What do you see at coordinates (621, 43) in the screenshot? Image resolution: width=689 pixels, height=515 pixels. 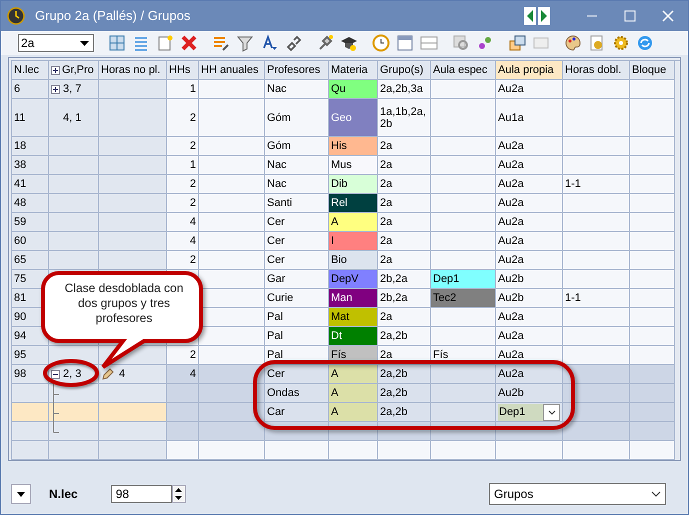 I see `gear-icon` at bounding box center [621, 43].